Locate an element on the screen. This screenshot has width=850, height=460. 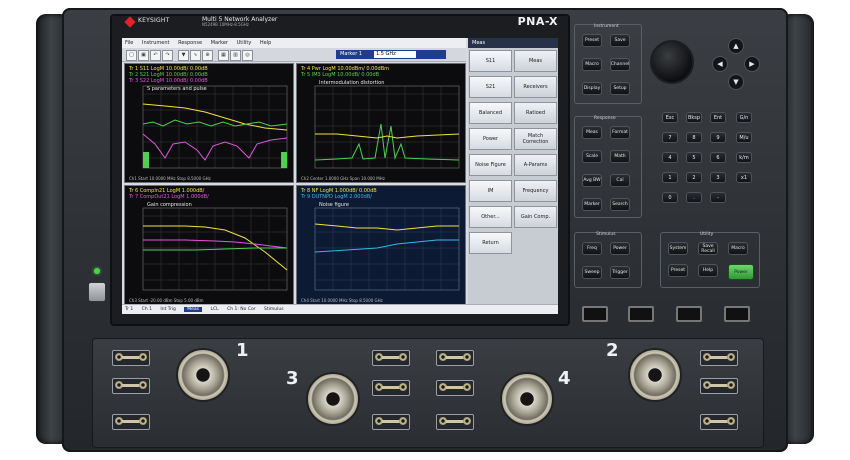
hardkey: Math is located at coordinates (620, 156).